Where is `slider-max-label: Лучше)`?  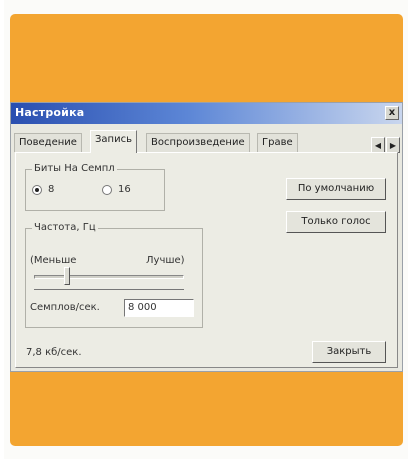
slider-max-label: Лучше) is located at coordinates (165, 260).